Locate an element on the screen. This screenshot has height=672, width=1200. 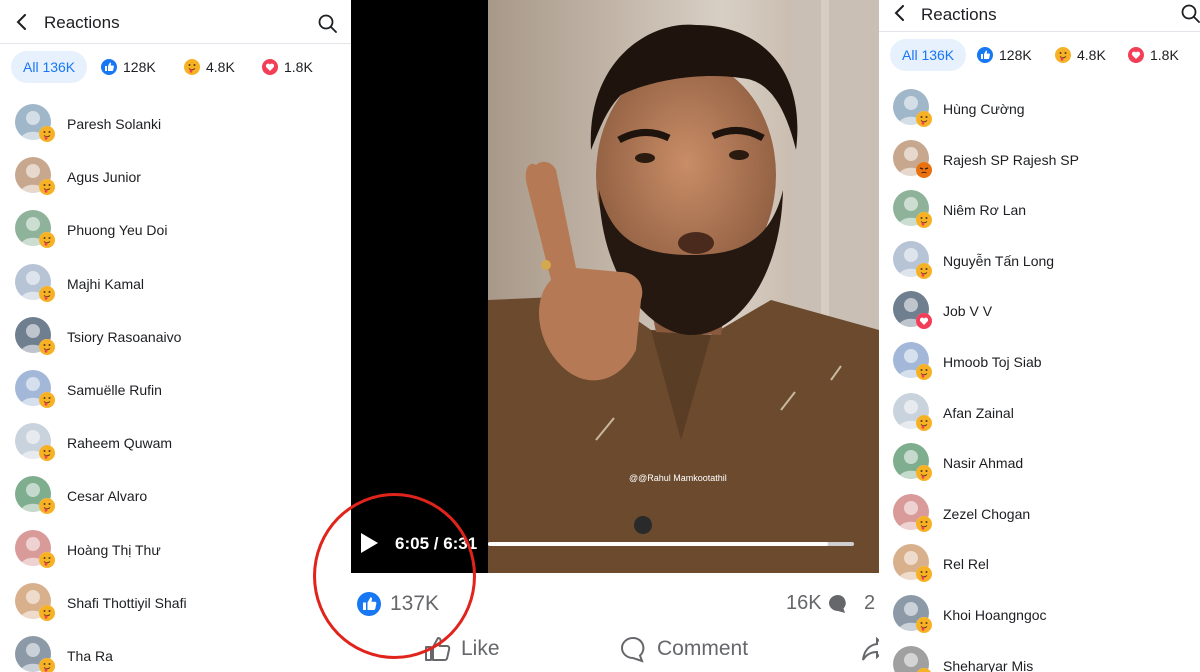
person-name: Agus Junior is located at coordinates (104, 177).